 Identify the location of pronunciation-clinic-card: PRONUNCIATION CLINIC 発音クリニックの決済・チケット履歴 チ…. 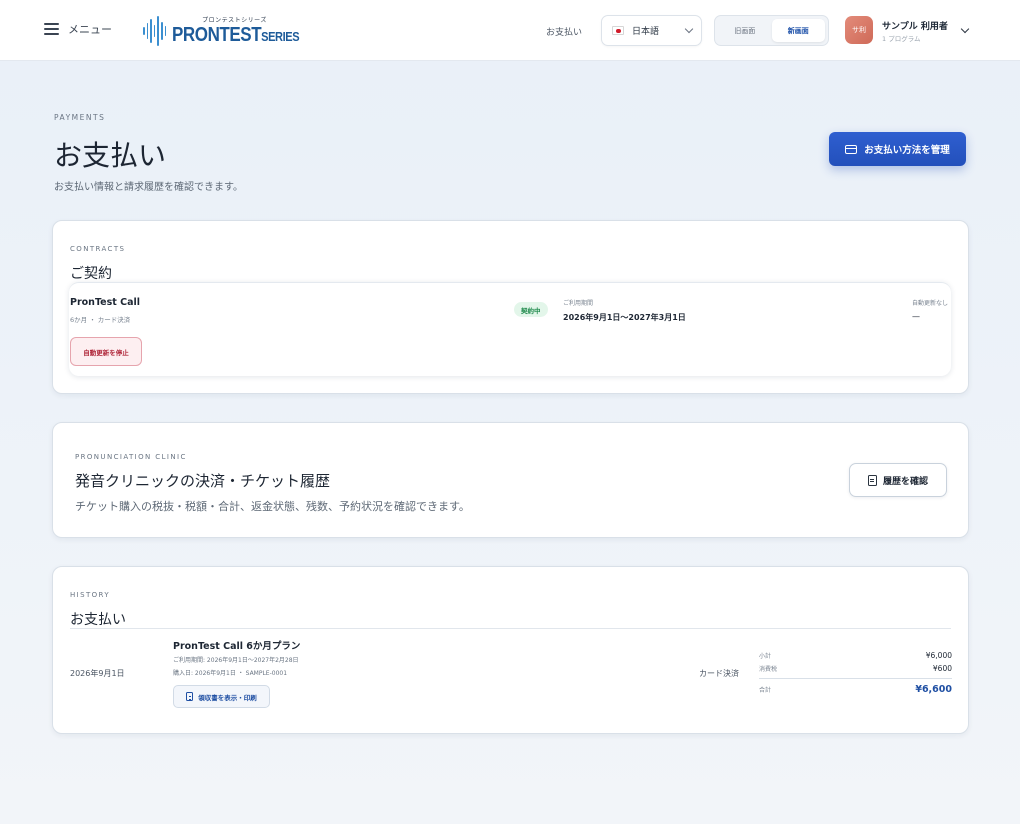
(510, 480).